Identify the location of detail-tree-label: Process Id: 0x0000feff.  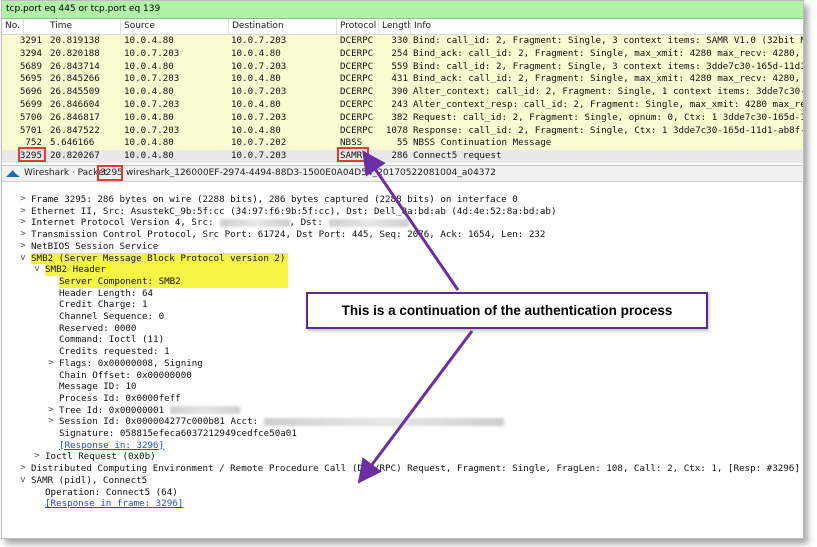
(120, 398).